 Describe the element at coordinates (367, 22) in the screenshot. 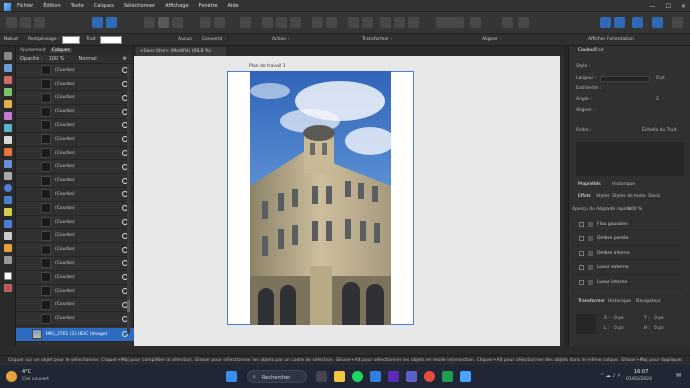

I see `arrange-icon` at that location.